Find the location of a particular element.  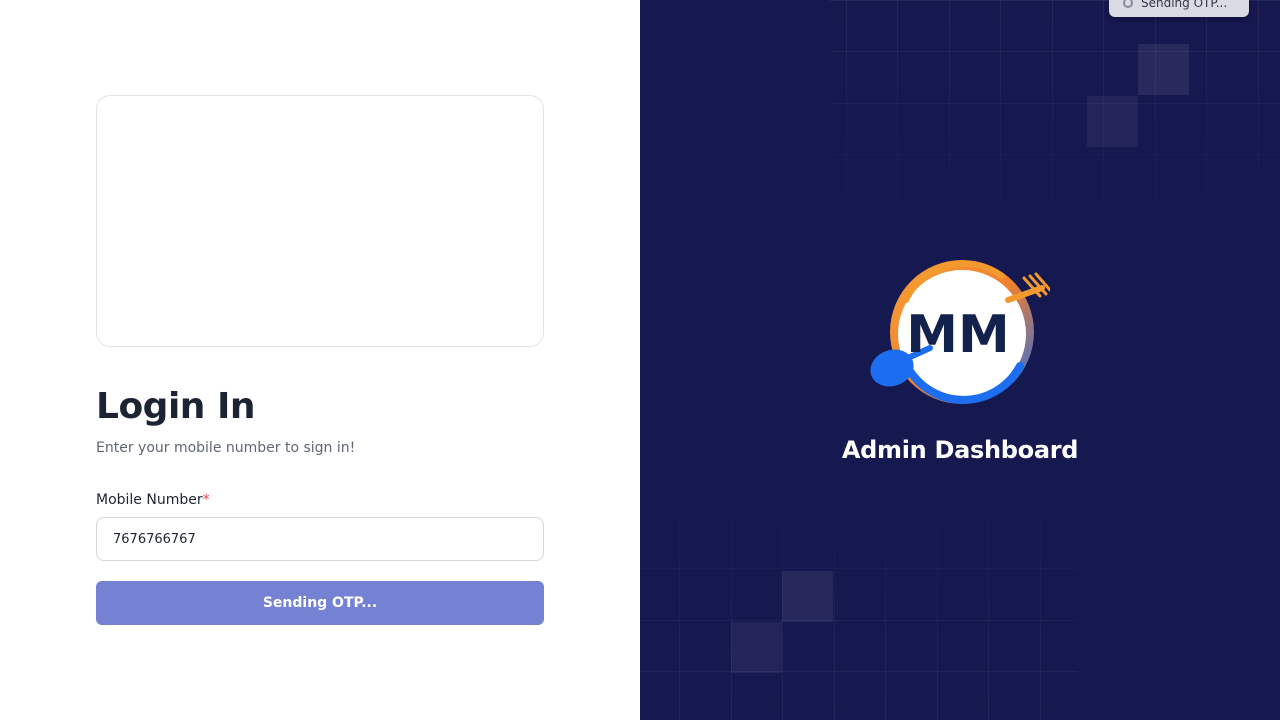

mobile-number-label-text: Mobile Number is located at coordinates (149, 500).